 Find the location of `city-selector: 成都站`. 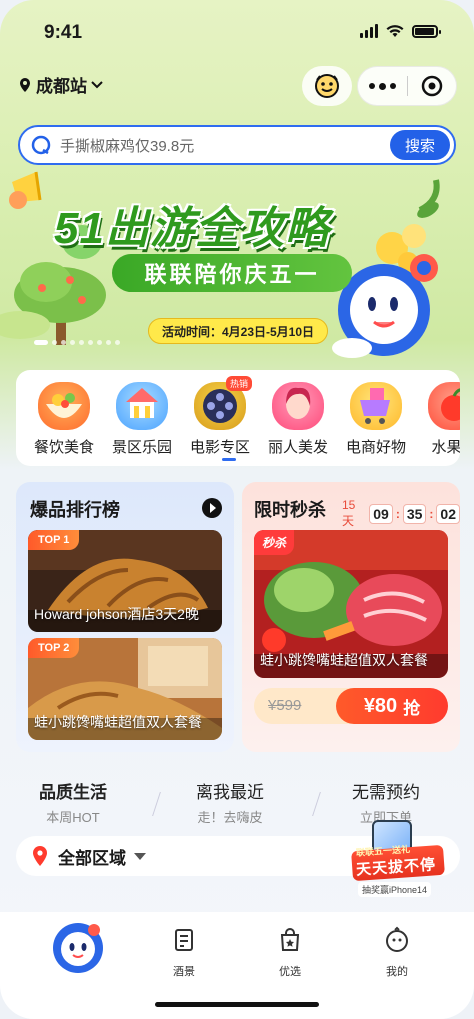

city-selector: 成都站 is located at coordinates (60, 84).